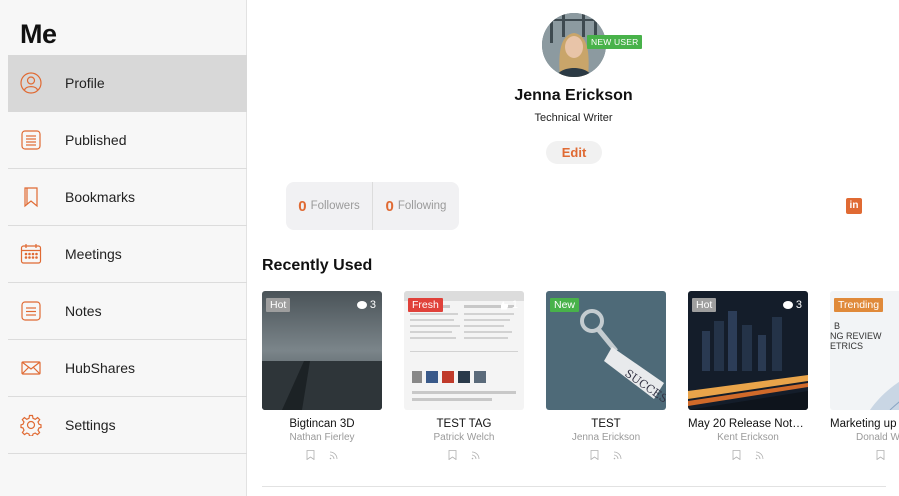  What do you see at coordinates (574, 152) in the screenshot?
I see `edit-profile-button: Edit` at bounding box center [574, 152].